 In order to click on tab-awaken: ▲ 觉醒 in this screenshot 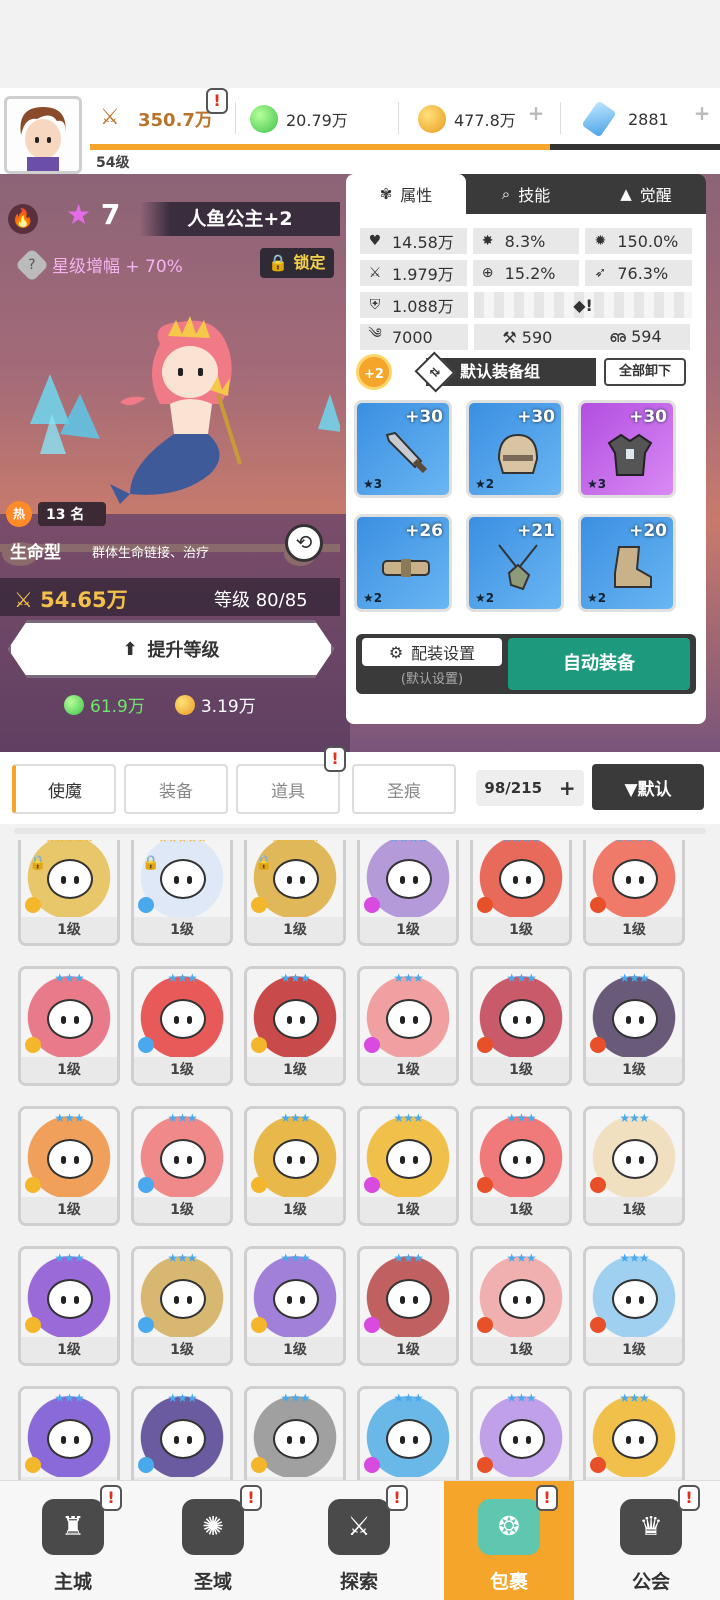, I will do `click(646, 194)`.